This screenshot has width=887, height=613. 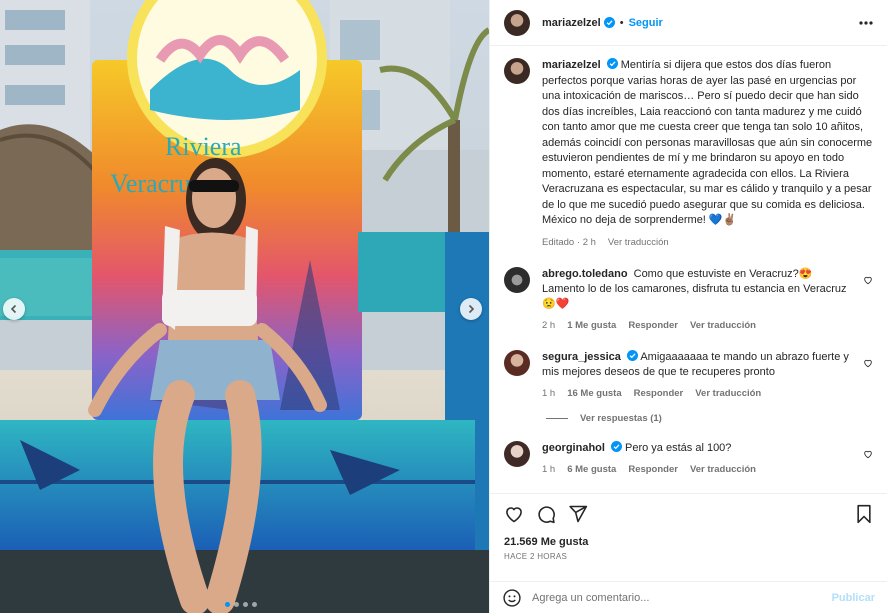 I want to click on comment-bubble-icon, so click(x=546, y=515).